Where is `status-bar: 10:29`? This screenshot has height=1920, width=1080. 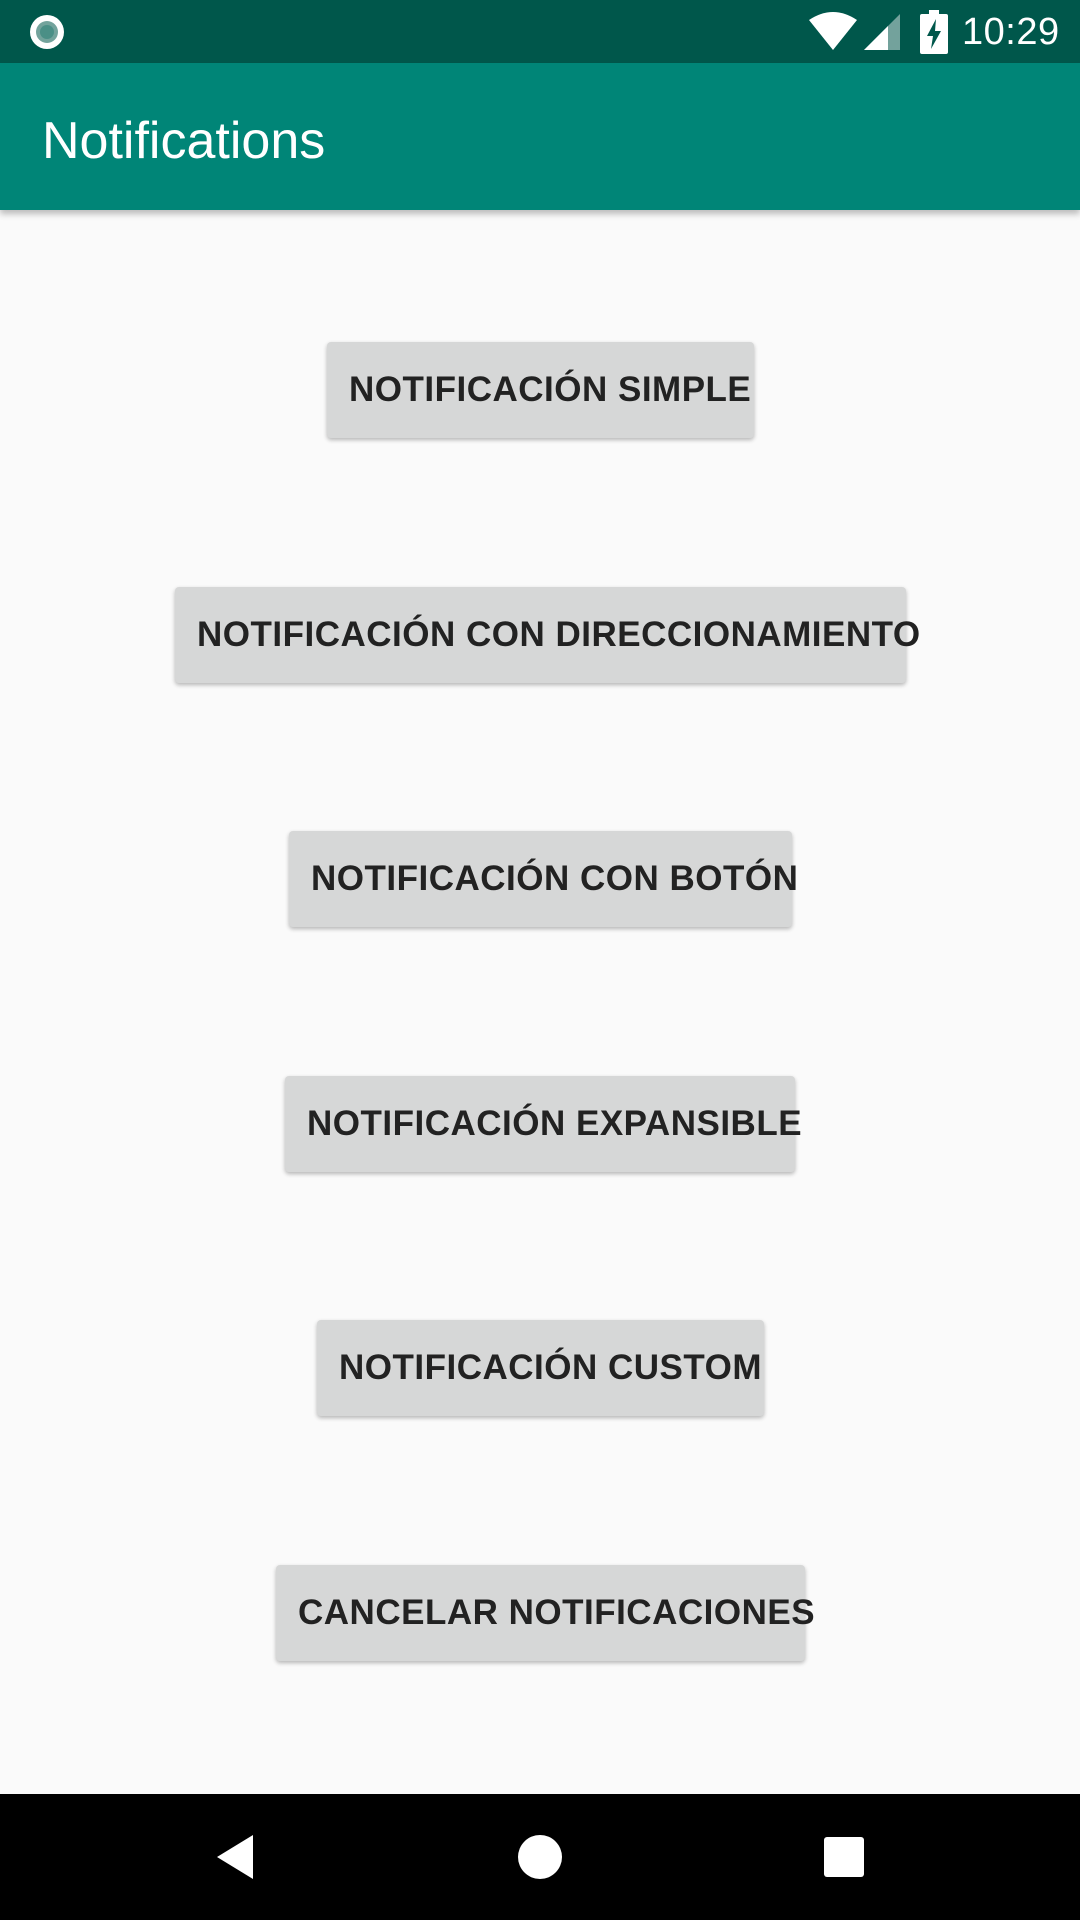 status-bar: 10:29 is located at coordinates (540, 31).